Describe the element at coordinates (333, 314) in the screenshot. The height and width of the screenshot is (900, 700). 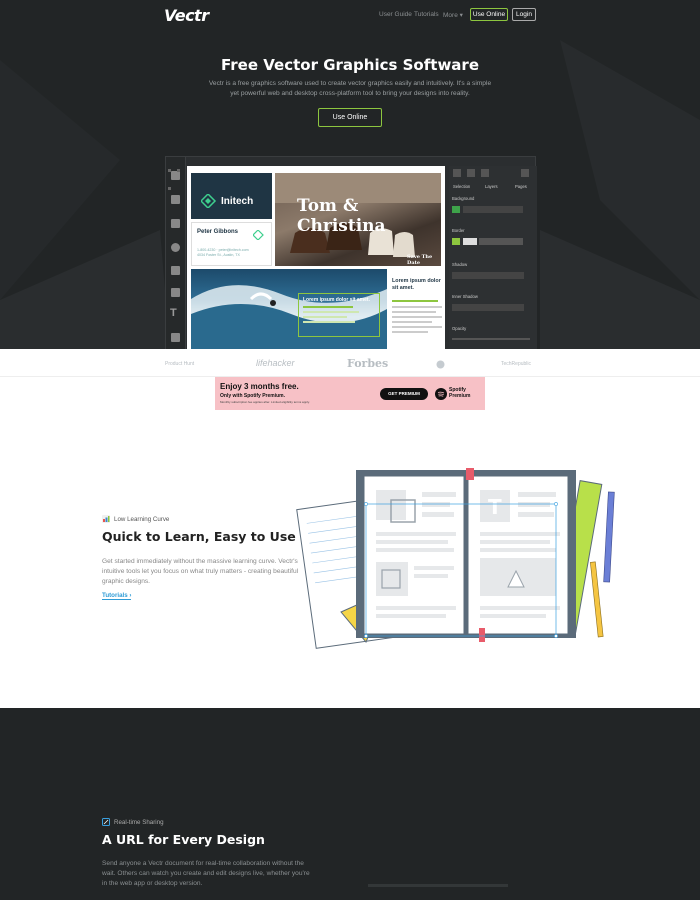
I see `surf-text-lines` at that location.